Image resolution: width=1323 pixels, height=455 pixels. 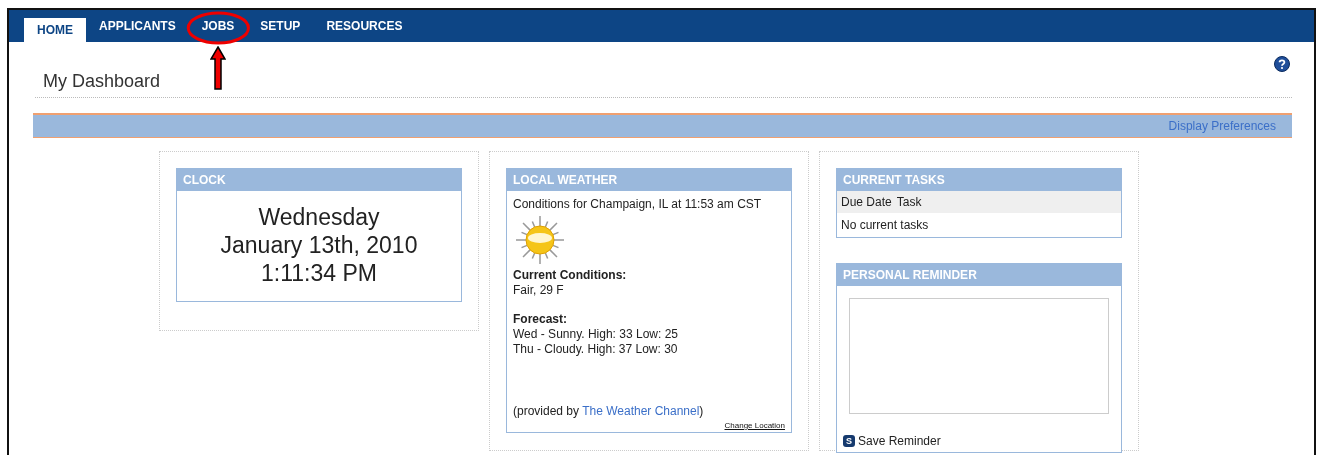 I want to click on widget-title: LOCAL WEATHER, so click(x=649, y=180).